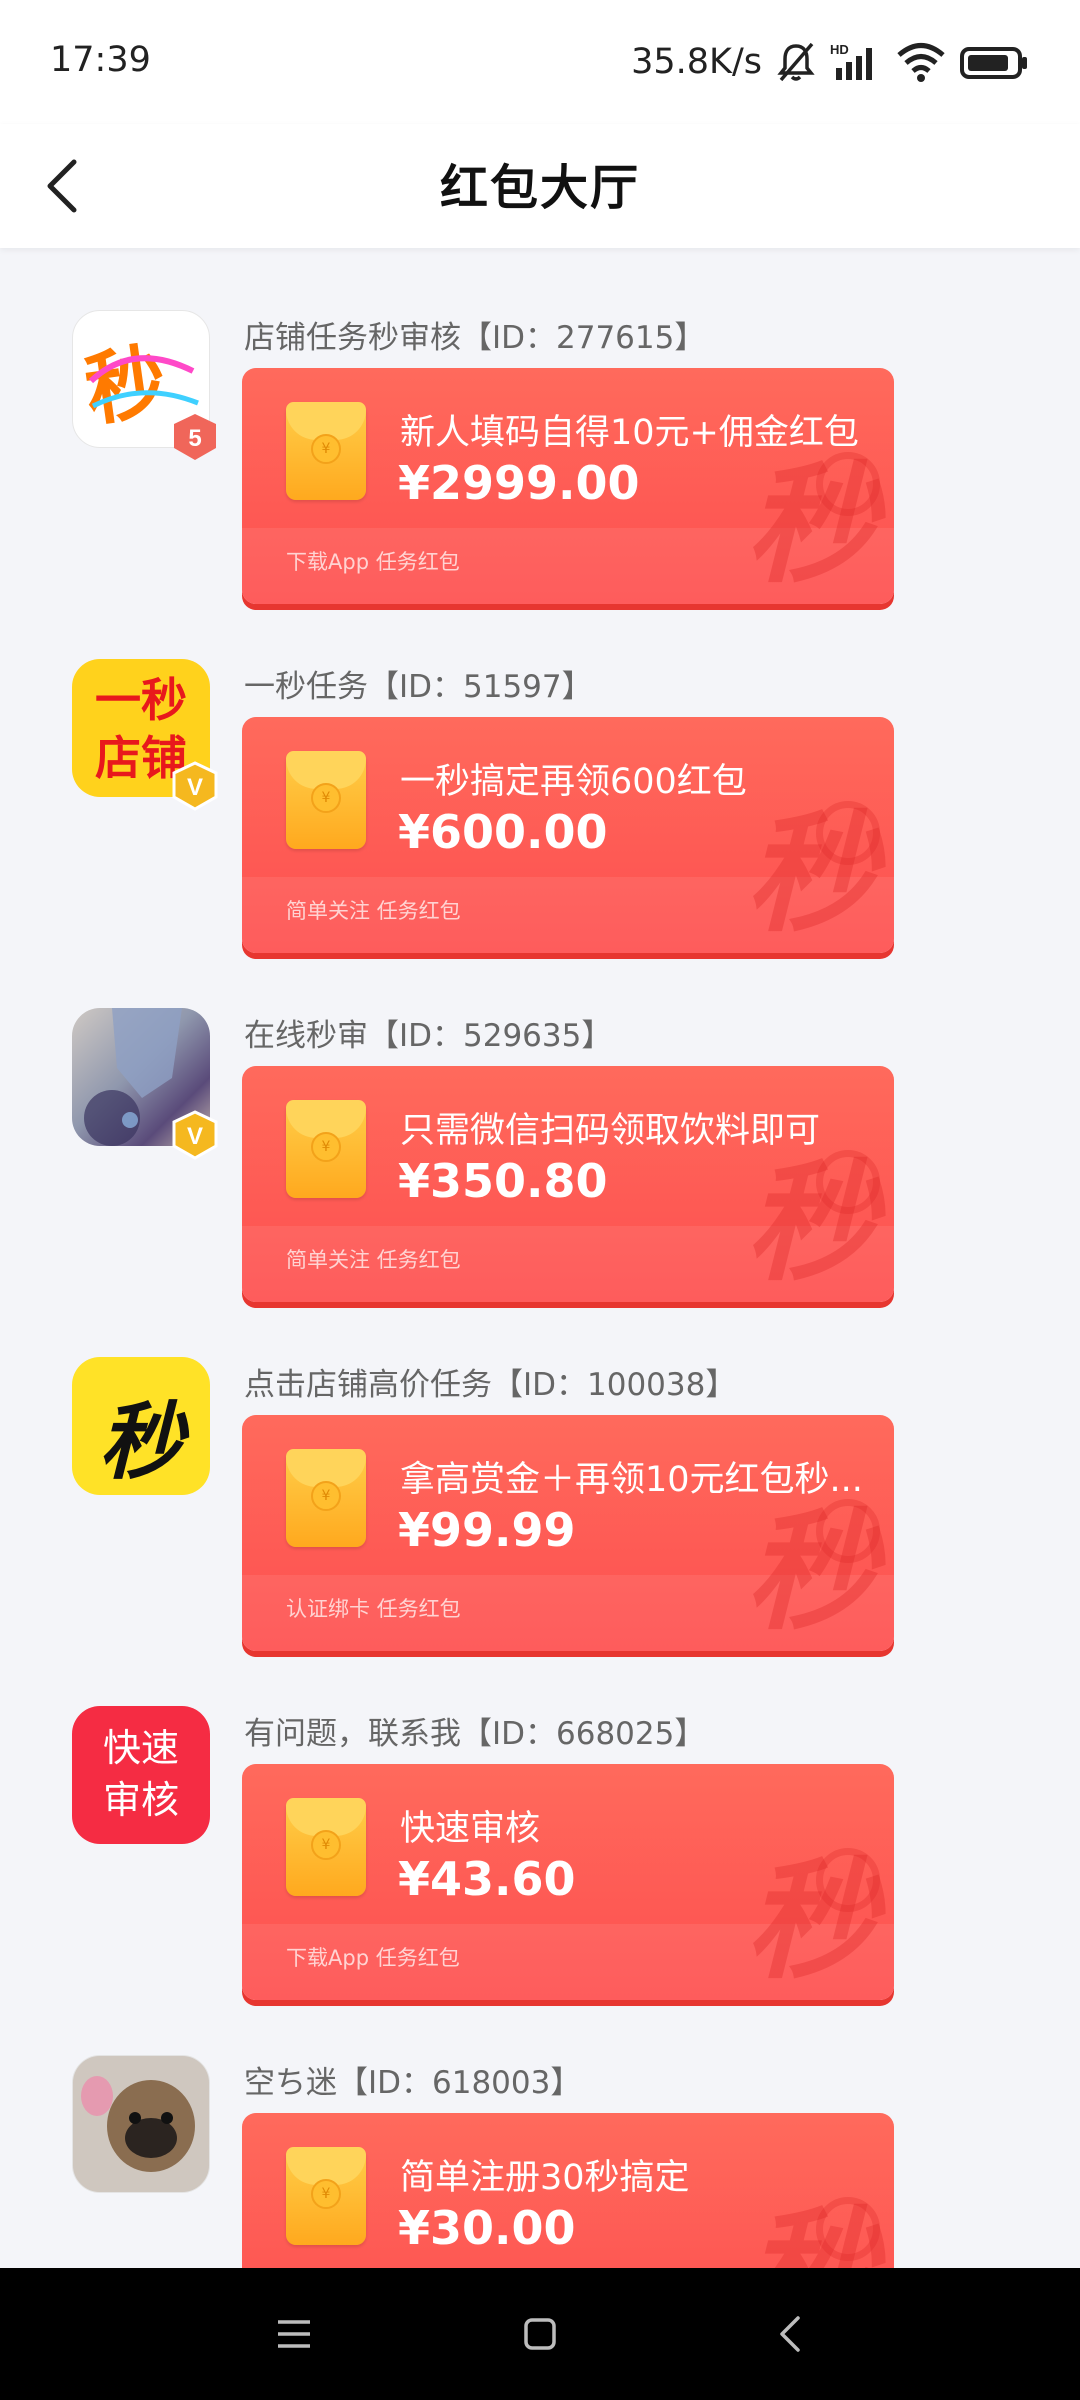 Image resolution: width=1080 pixels, height=2400 pixels. What do you see at coordinates (474, 1730) in the screenshot?
I see `shop-name: 有问题，联系我【ID：668025】` at bounding box center [474, 1730].